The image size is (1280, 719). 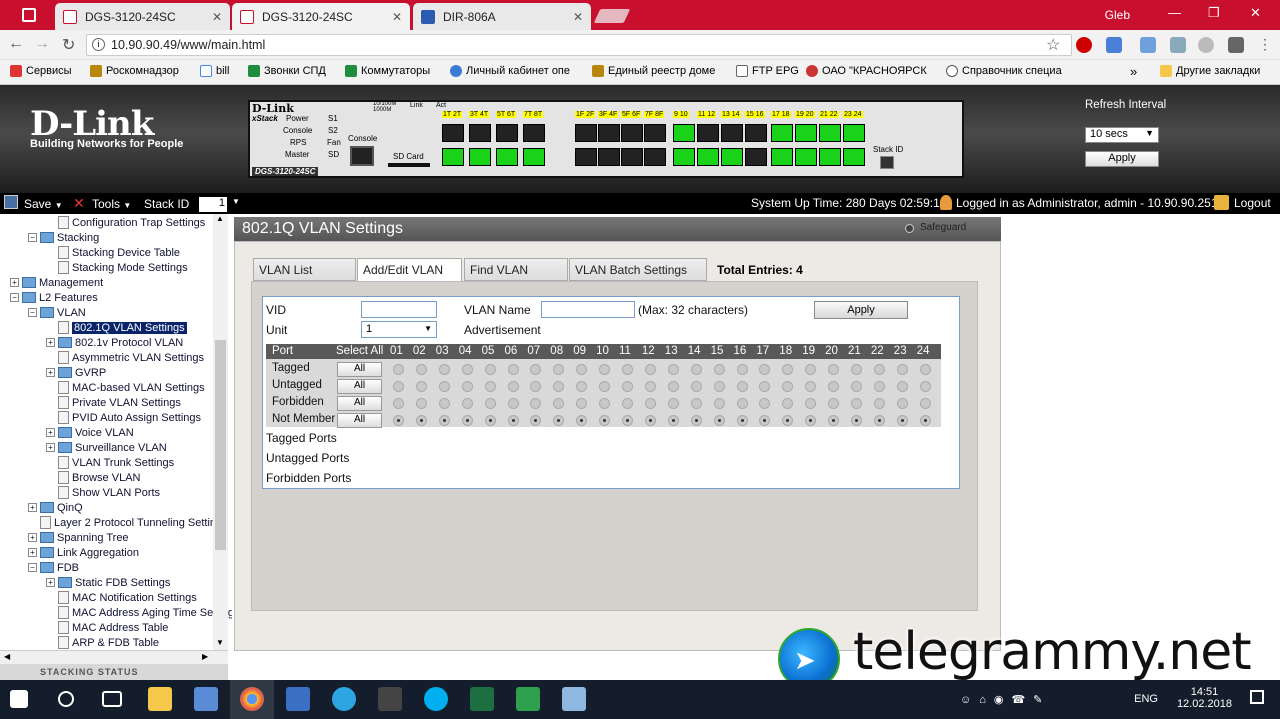 I want to click on vid-input, so click(x=399, y=309).